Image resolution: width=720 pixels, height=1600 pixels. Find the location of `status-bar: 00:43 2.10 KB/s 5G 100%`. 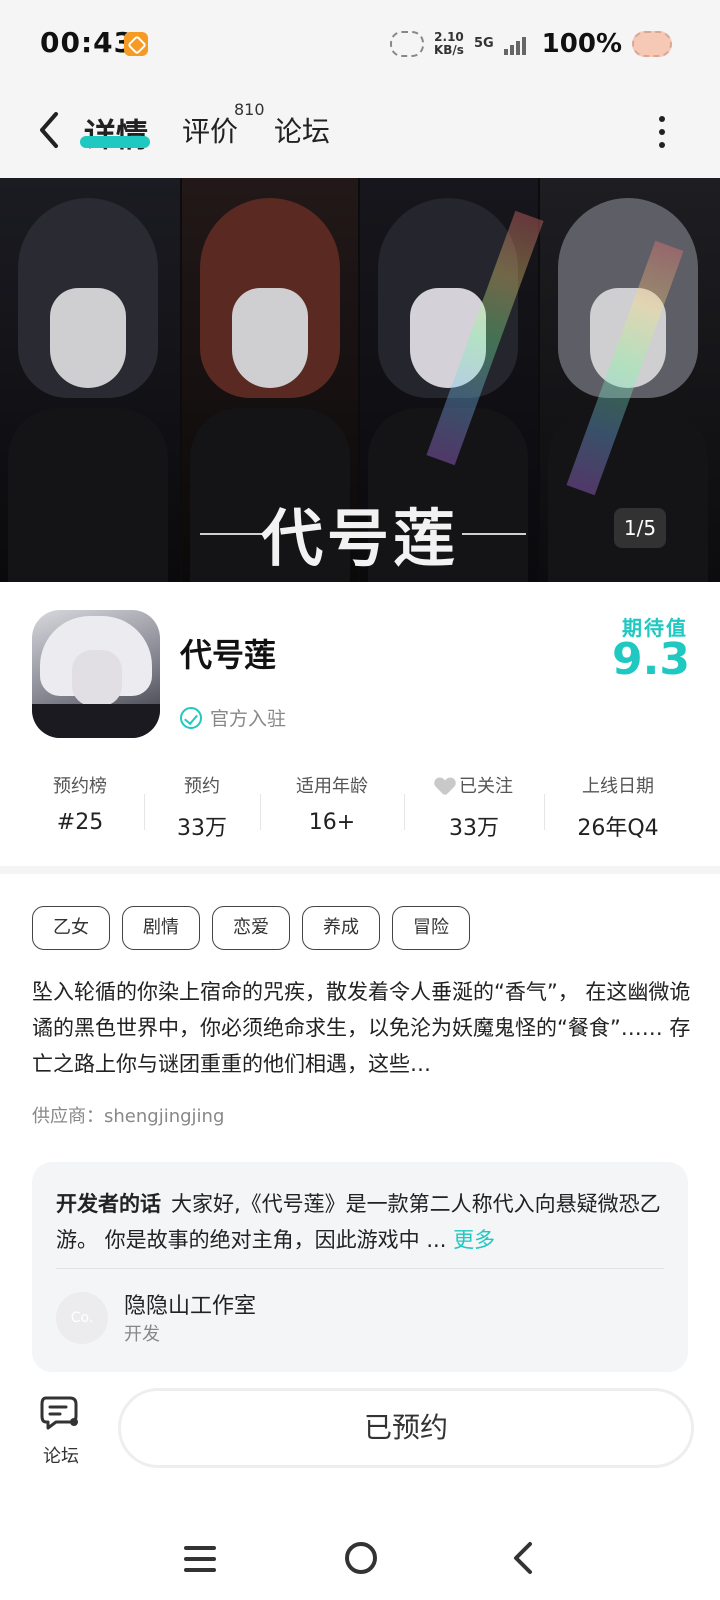

status-bar: 00:43 2.10 KB/s 5G 100% is located at coordinates (360, 44).